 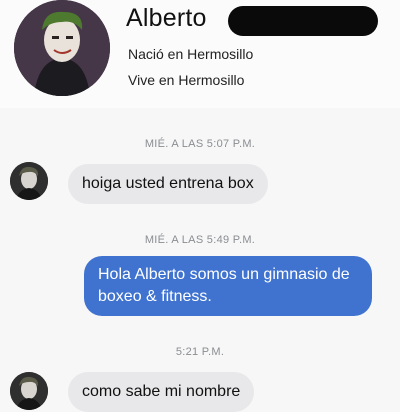 I want to click on profile-name: Alberto, so click(x=166, y=18).